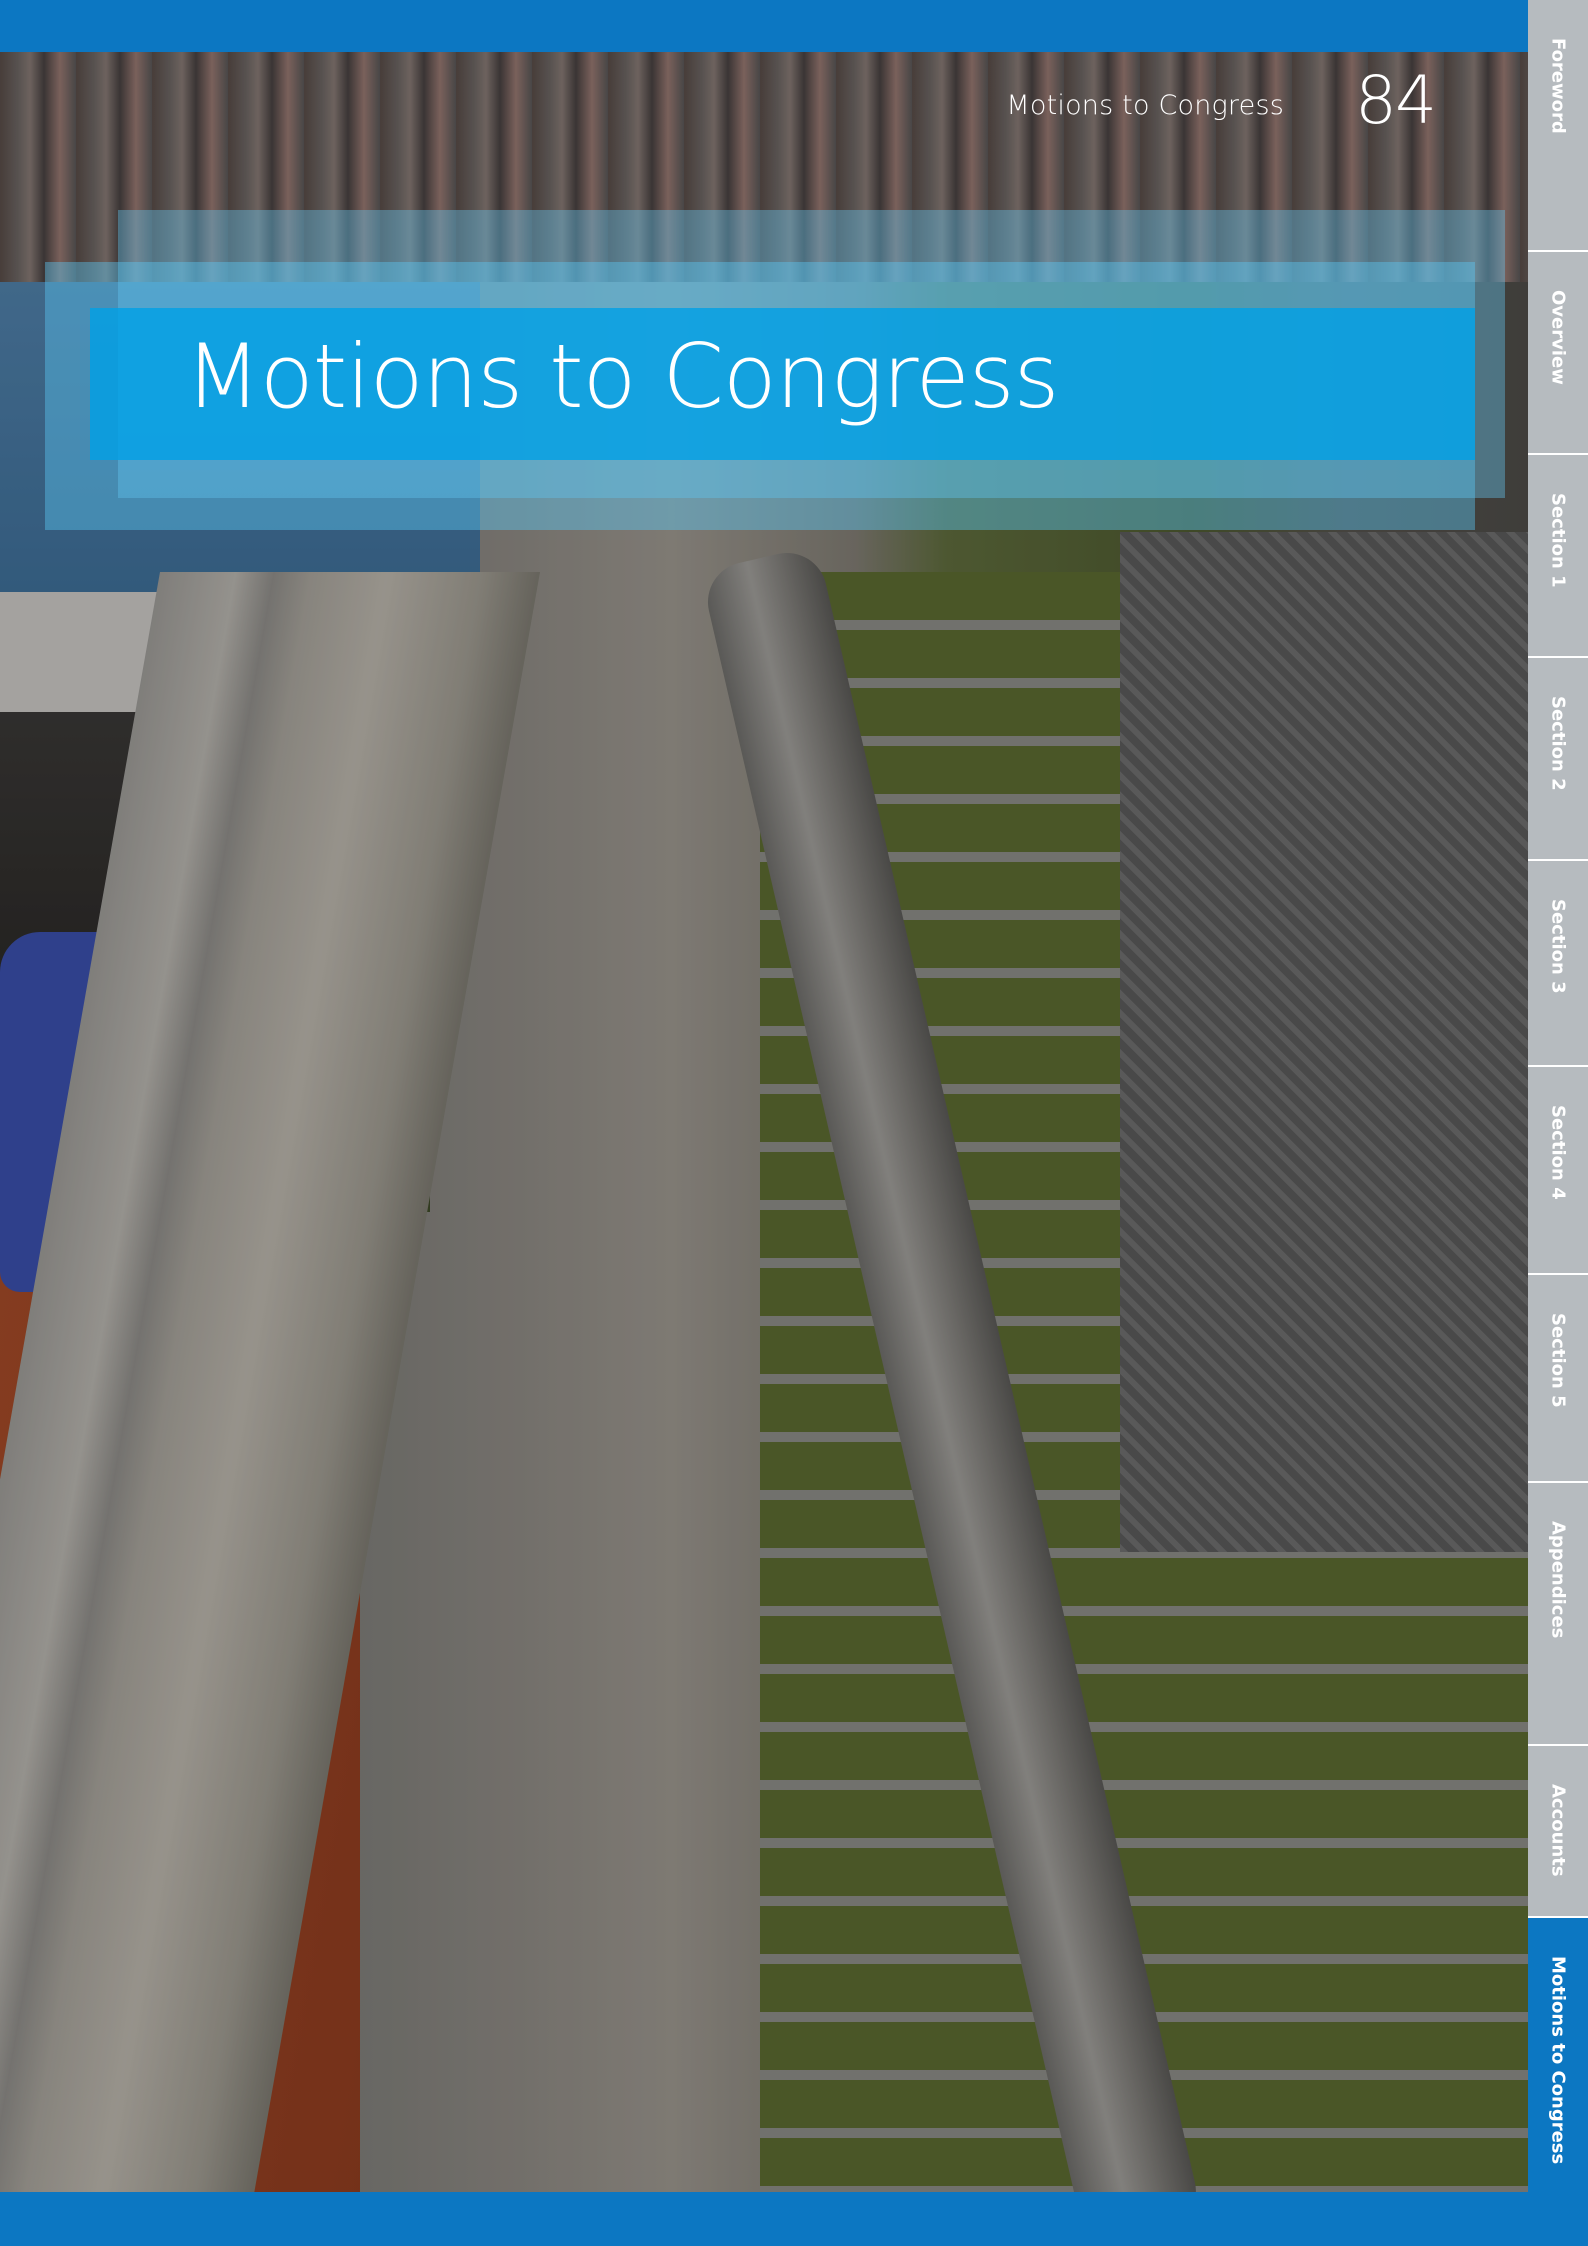 This screenshot has width=1588, height=2246. Describe the element at coordinates (764, 26) in the screenshot. I see `top-bar` at that location.